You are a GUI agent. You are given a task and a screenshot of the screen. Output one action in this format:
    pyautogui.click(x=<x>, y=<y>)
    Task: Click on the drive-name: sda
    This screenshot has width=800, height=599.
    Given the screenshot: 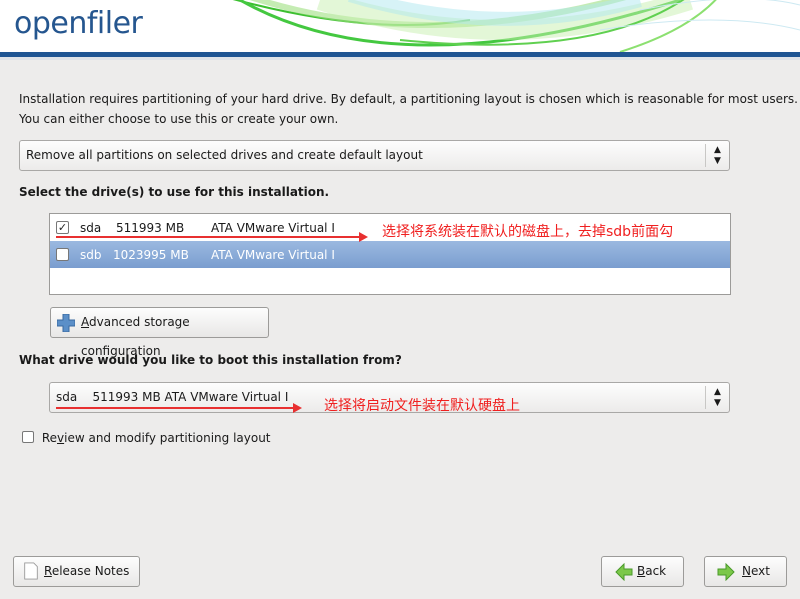 What is the action you would take?
    pyautogui.click(x=91, y=228)
    